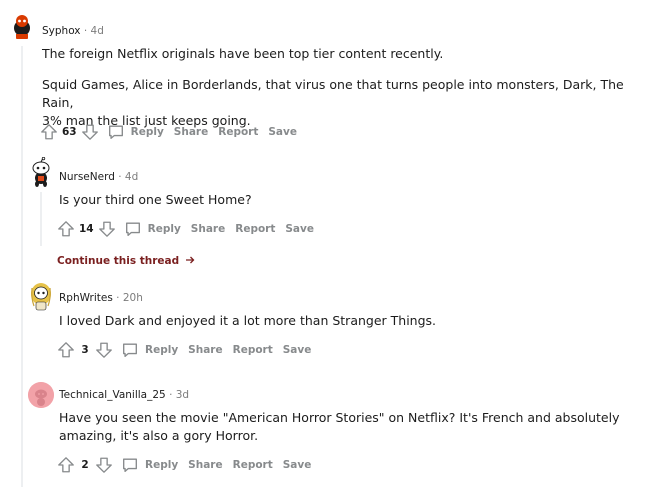 The image size is (657, 487). I want to click on comment-actions: 2 Reply Share Report Save, so click(184, 465).